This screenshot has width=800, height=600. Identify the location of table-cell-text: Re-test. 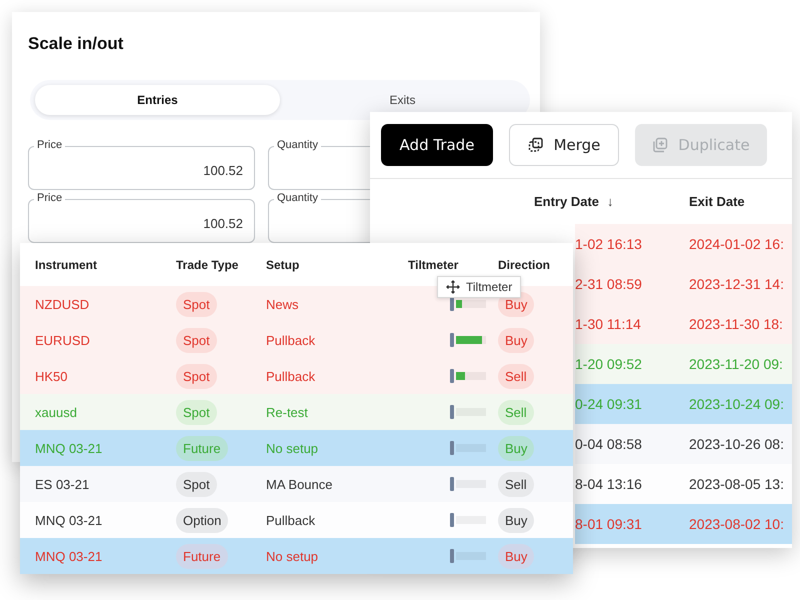
(287, 412).